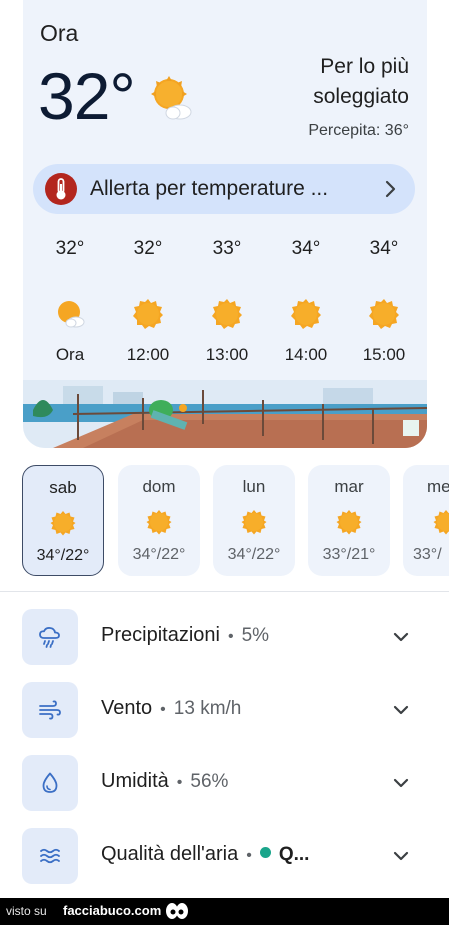  What do you see at coordinates (170, 854) in the screenshot?
I see `detail-label: Qualità dell'aria` at bounding box center [170, 854].